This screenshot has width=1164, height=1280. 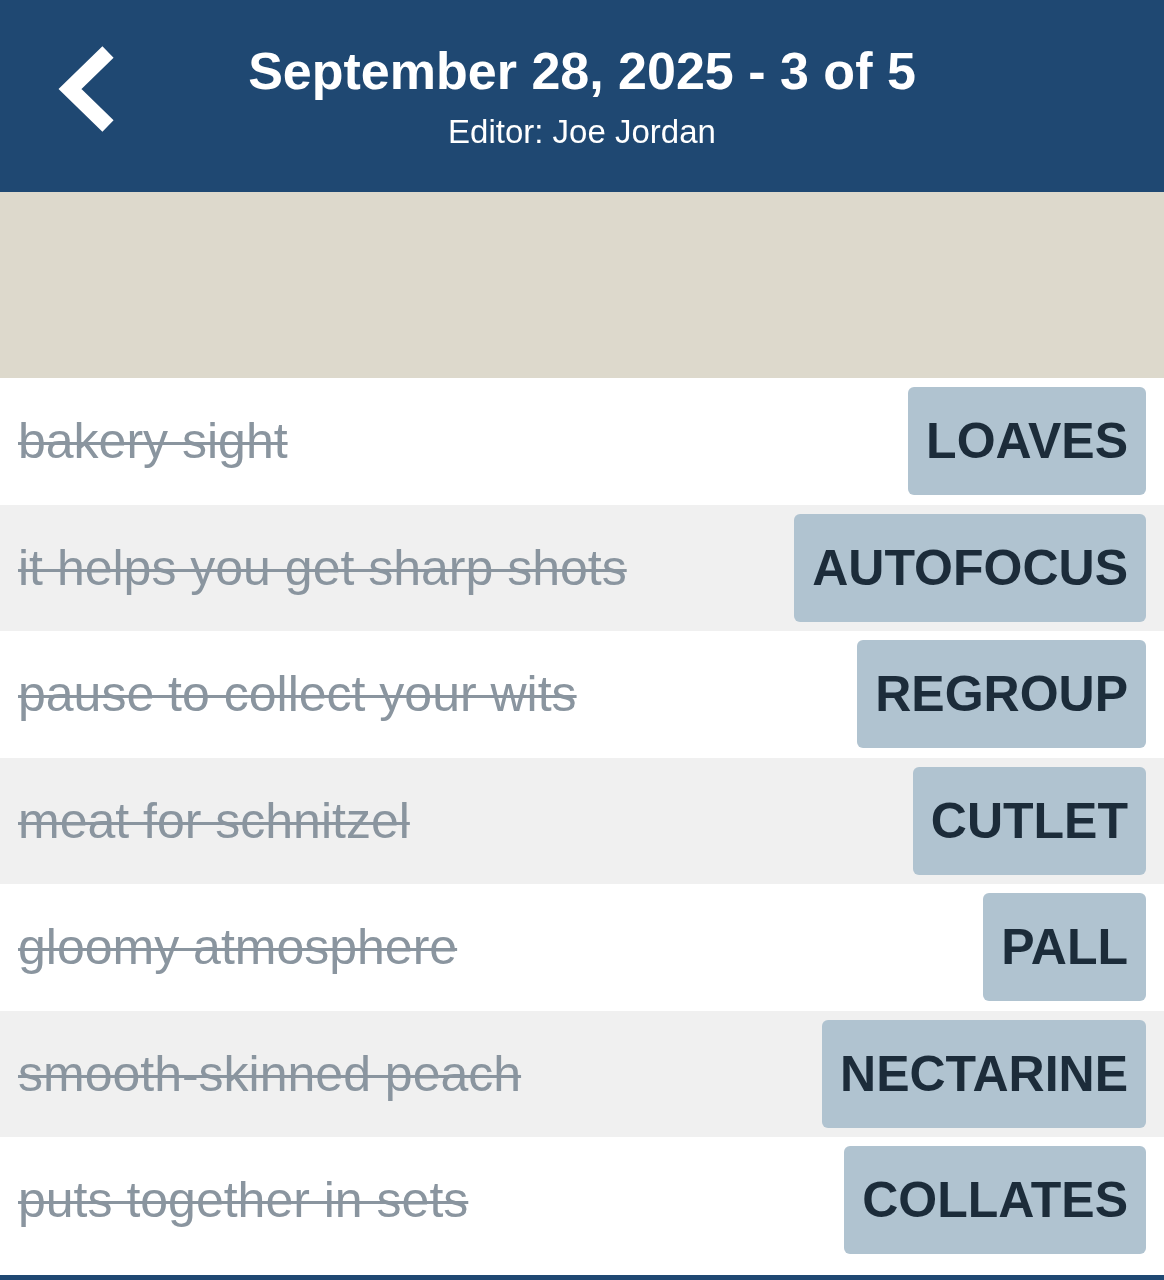 I want to click on answer-button: CUTLET, so click(x=1029, y=820).